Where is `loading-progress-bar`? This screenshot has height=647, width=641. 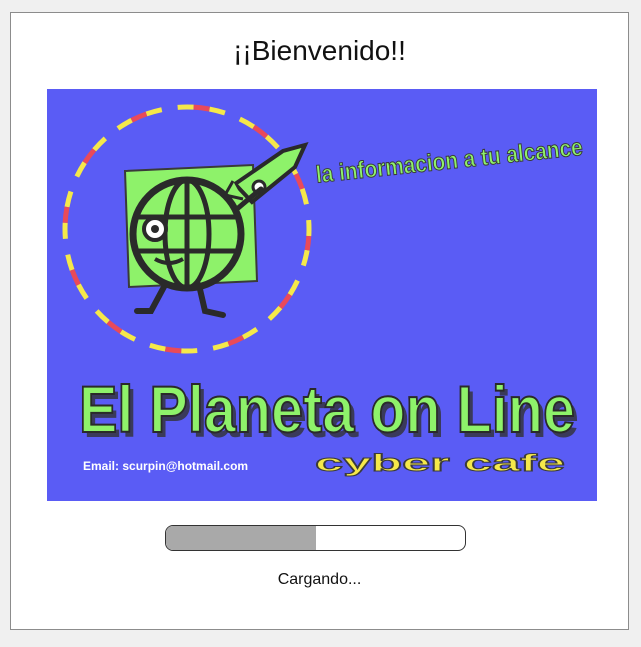 loading-progress-bar is located at coordinates (315, 538).